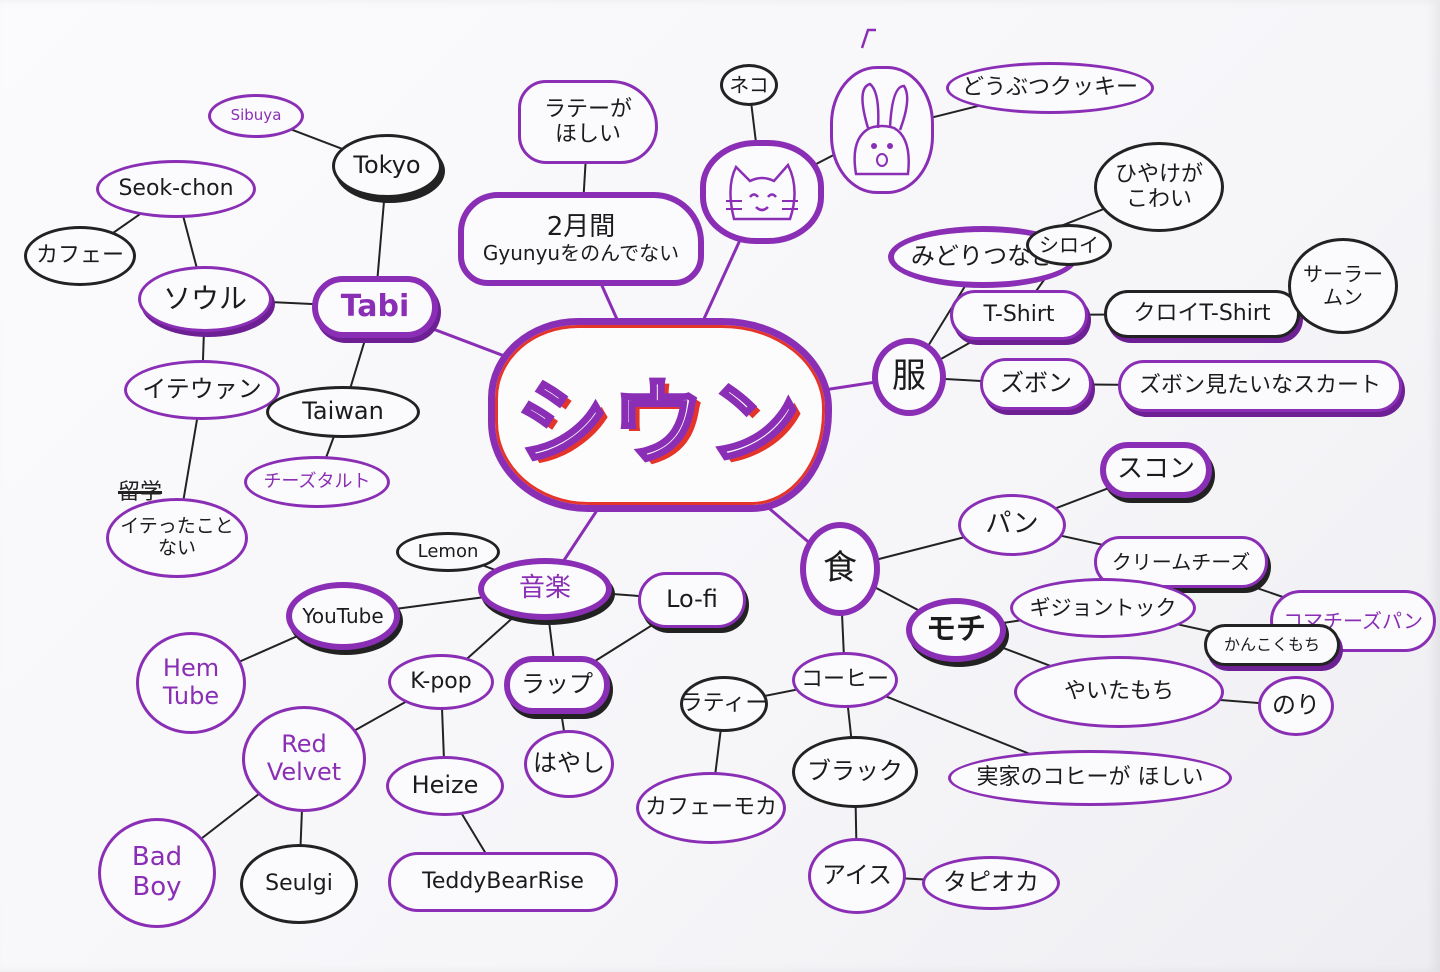  I want to click on topic-node-hemtube: Hem Tube, so click(191, 683).